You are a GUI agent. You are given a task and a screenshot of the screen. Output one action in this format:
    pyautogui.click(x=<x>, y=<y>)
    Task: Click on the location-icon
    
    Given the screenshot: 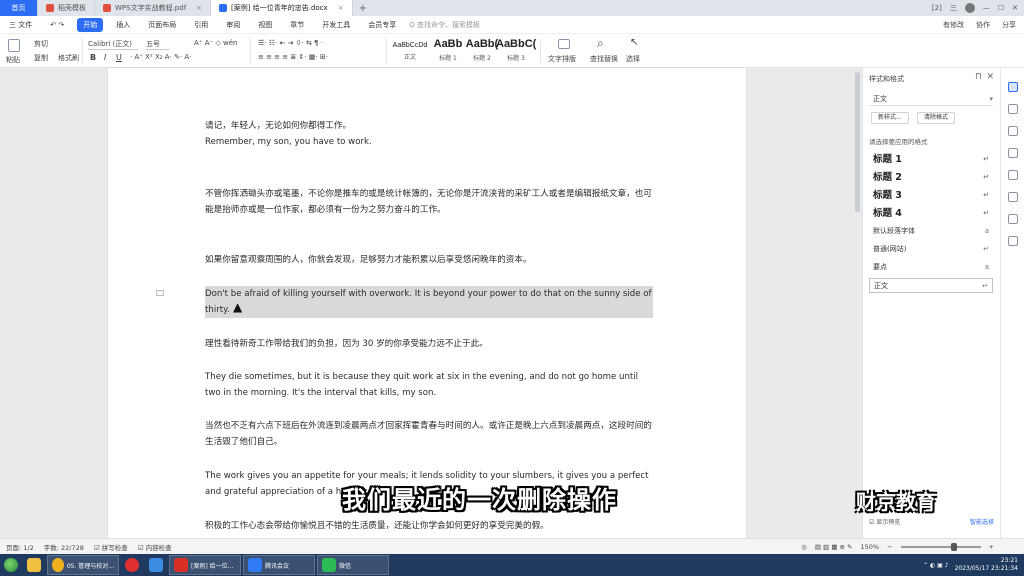 What is the action you would take?
    pyautogui.click(x=1013, y=175)
    